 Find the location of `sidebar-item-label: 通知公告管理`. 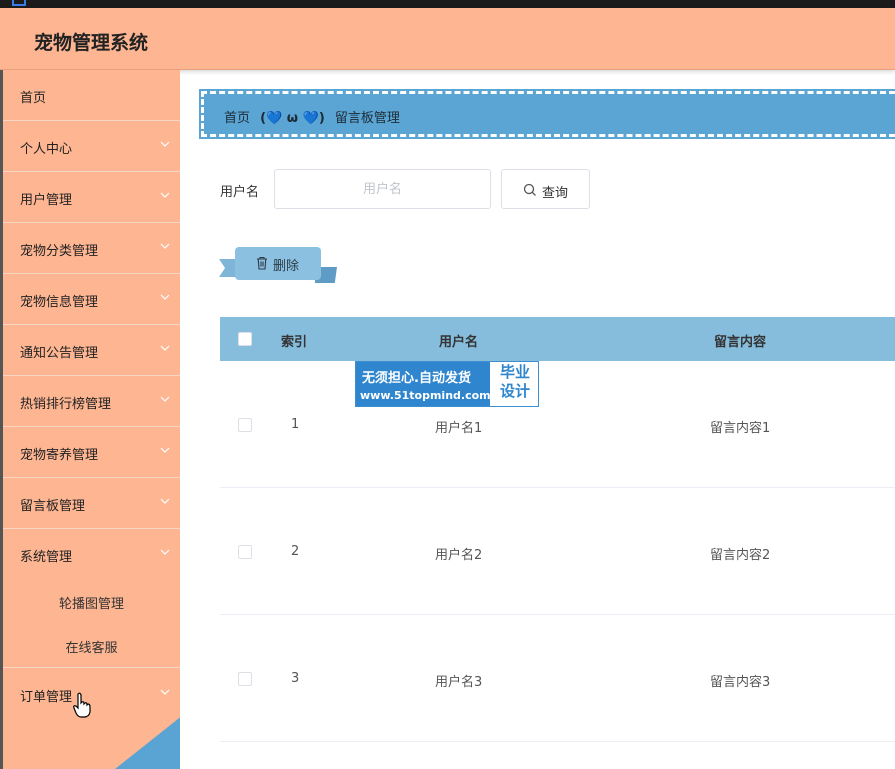

sidebar-item-label: 通知公告管理 is located at coordinates (59, 353).